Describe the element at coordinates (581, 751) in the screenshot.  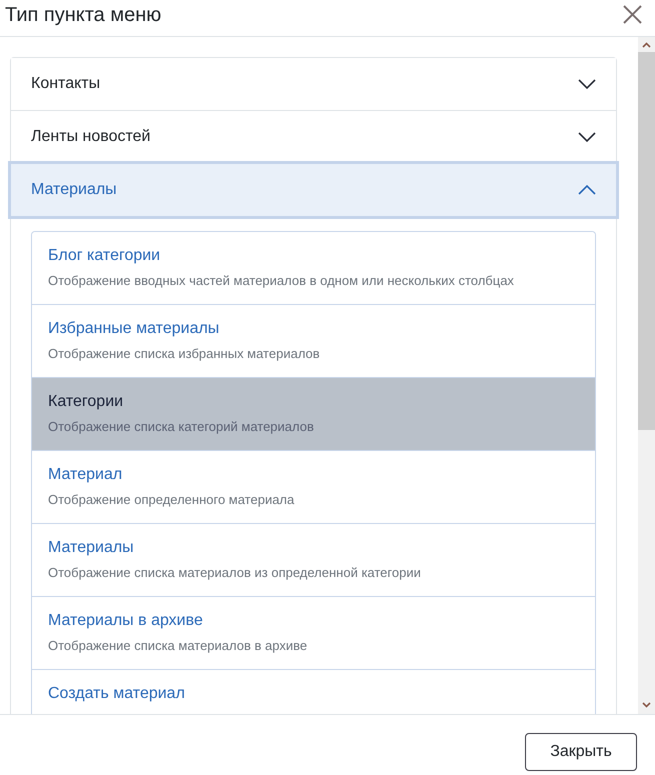
I see `close-dialog-button: Закрыть` at that location.